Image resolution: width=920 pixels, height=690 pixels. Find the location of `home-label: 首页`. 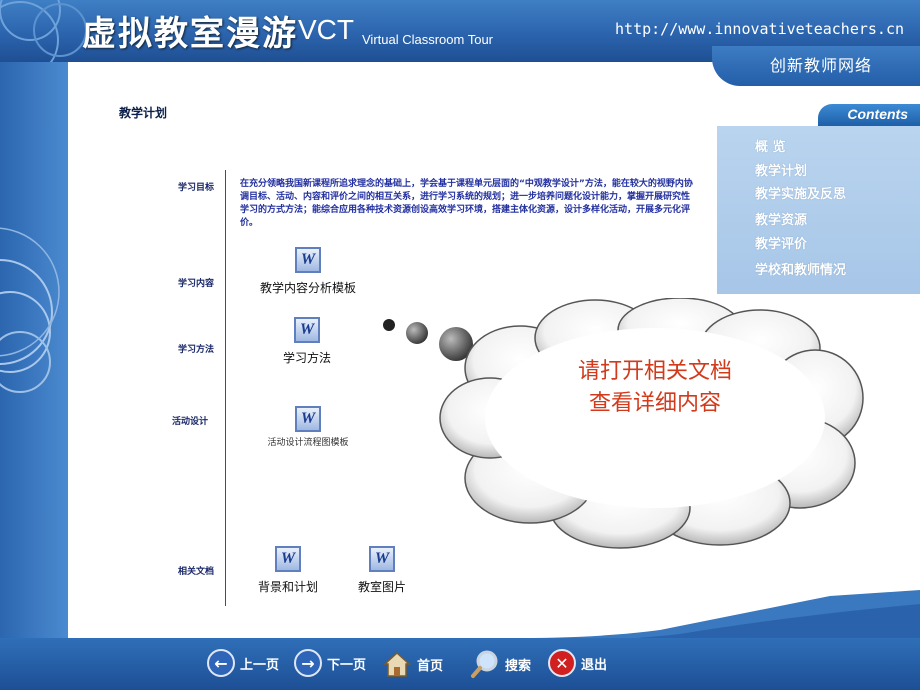

home-label: 首页 is located at coordinates (430, 666).